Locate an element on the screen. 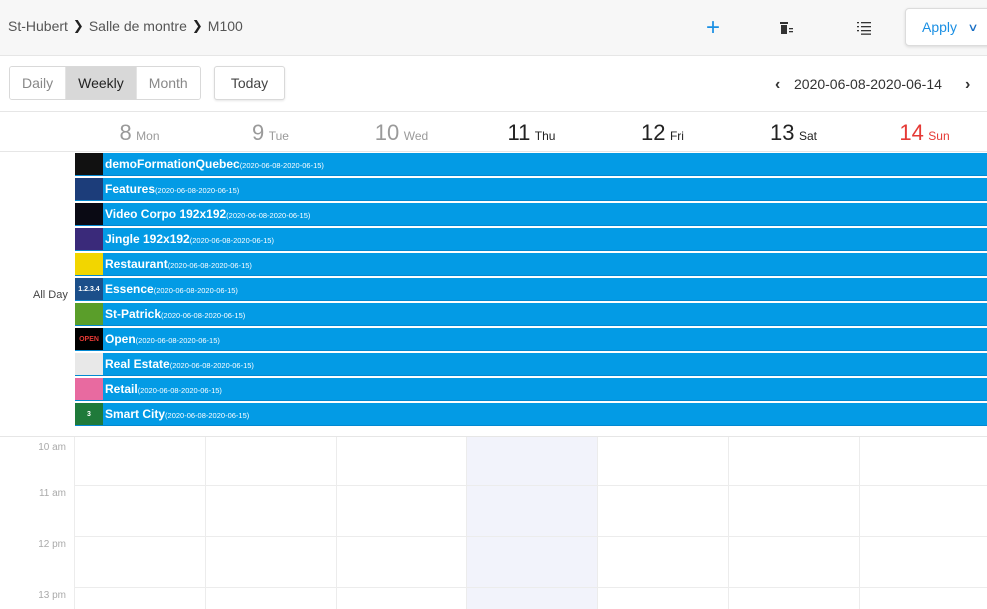 The height and width of the screenshot is (609, 987). all-day-event: Jingle 192x192 (2020-06-08-2020-06-15) is located at coordinates (531, 239).